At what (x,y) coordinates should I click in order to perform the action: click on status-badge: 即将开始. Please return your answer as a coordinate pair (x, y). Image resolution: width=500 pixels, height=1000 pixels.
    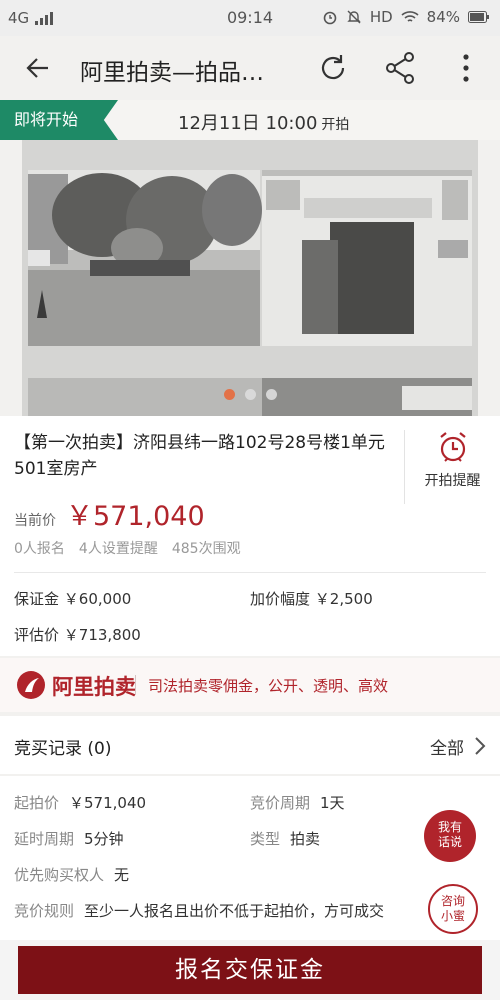
    Looking at the image, I should click on (59, 120).